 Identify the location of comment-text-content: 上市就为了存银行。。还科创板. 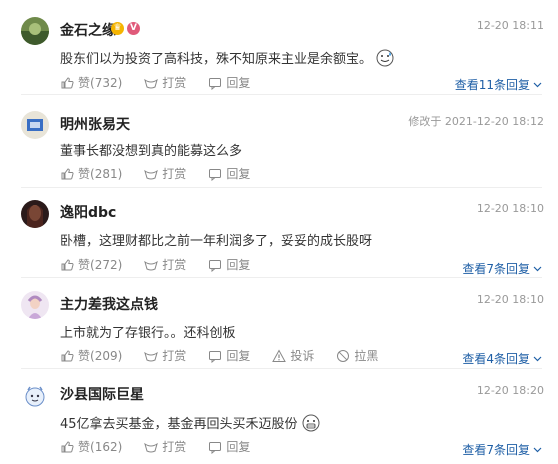
(148, 333).